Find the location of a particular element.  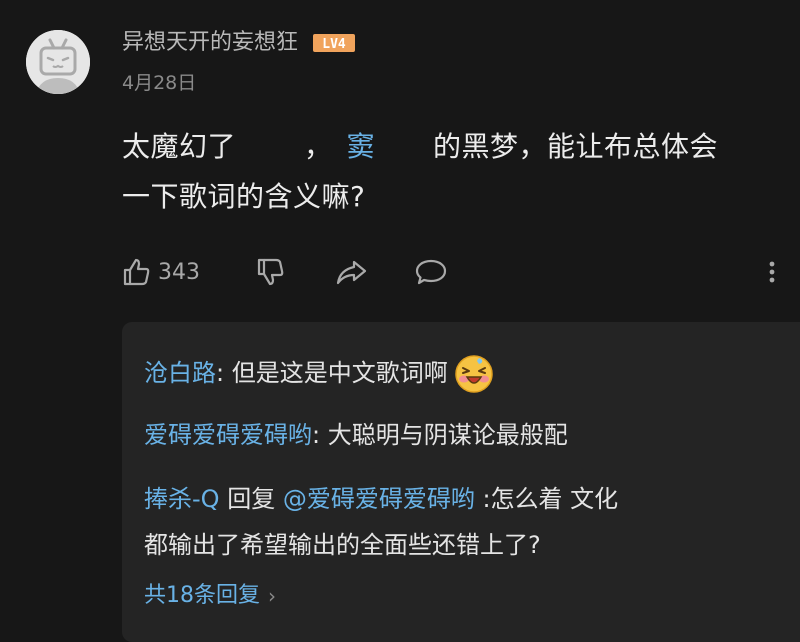

chevron-right-icon: › is located at coordinates (272, 596).